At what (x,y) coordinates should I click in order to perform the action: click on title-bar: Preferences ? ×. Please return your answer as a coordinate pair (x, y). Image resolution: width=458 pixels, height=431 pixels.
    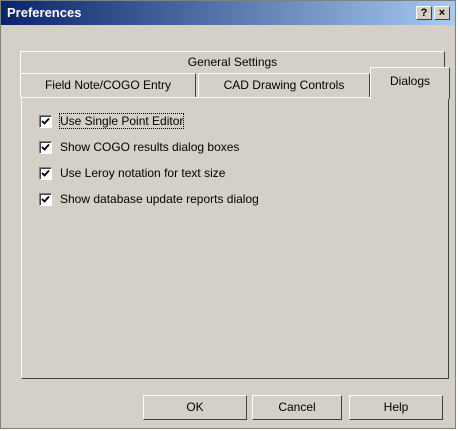
    Looking at the image, I should click on (228, 13).